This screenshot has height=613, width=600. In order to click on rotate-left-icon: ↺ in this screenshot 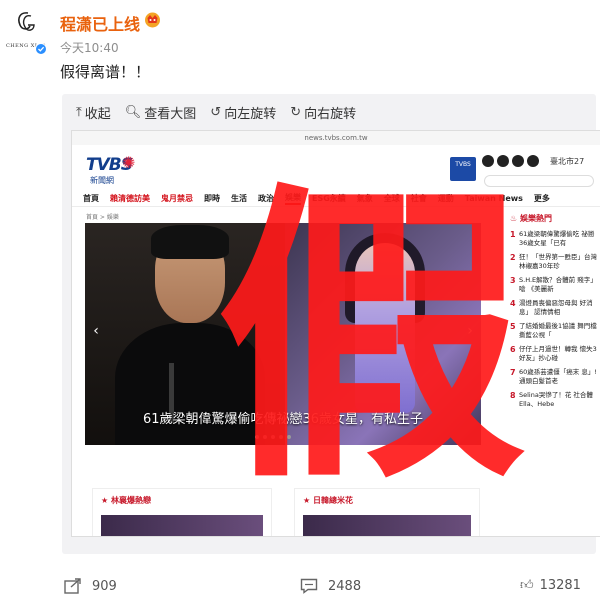, I will do `click(216, 112)`.